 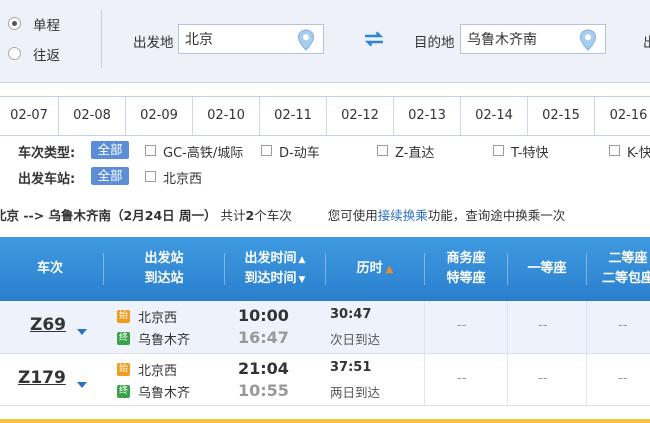 I want to click on col-station-top: 出发站, so click(x=164, y=258).